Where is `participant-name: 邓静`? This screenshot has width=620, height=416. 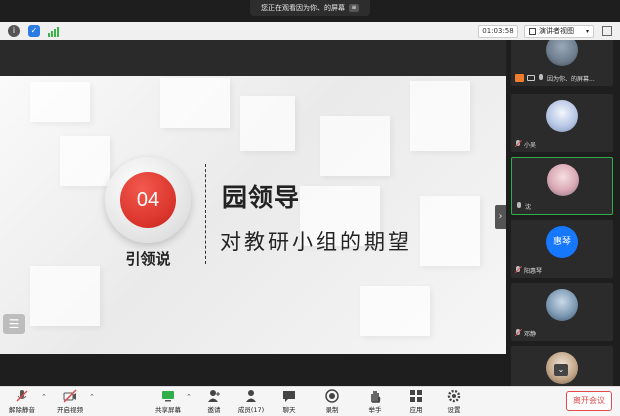
participant-name: 邓静 is located at coordinates (530, 334).